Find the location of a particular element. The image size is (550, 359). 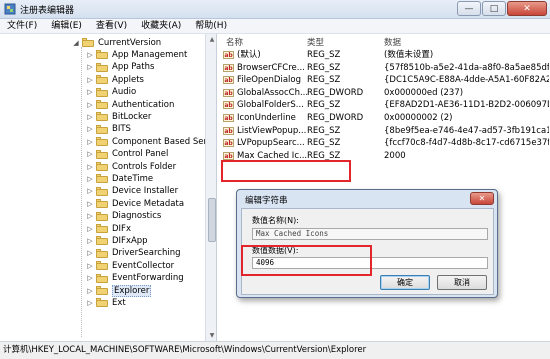

tree-item-eventcollector: ▷ EventCollector is located at coordinates (130, 265).